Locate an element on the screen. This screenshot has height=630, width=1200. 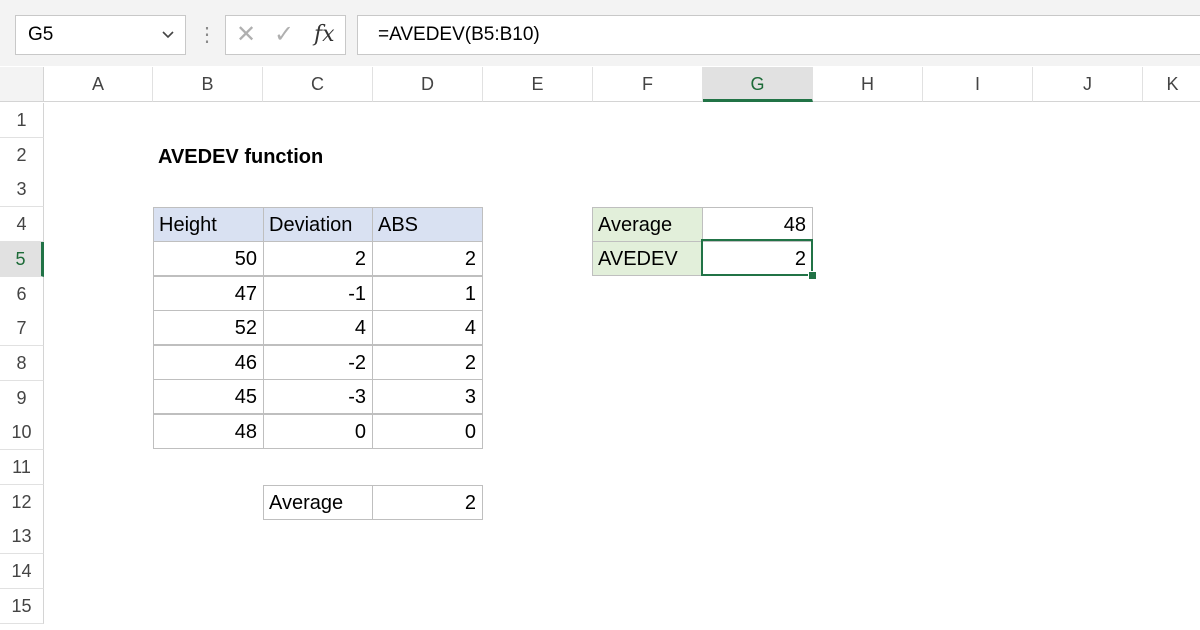
formula-bar-buttons: ✕ ✓ fx is located at coordinates (285, 35).